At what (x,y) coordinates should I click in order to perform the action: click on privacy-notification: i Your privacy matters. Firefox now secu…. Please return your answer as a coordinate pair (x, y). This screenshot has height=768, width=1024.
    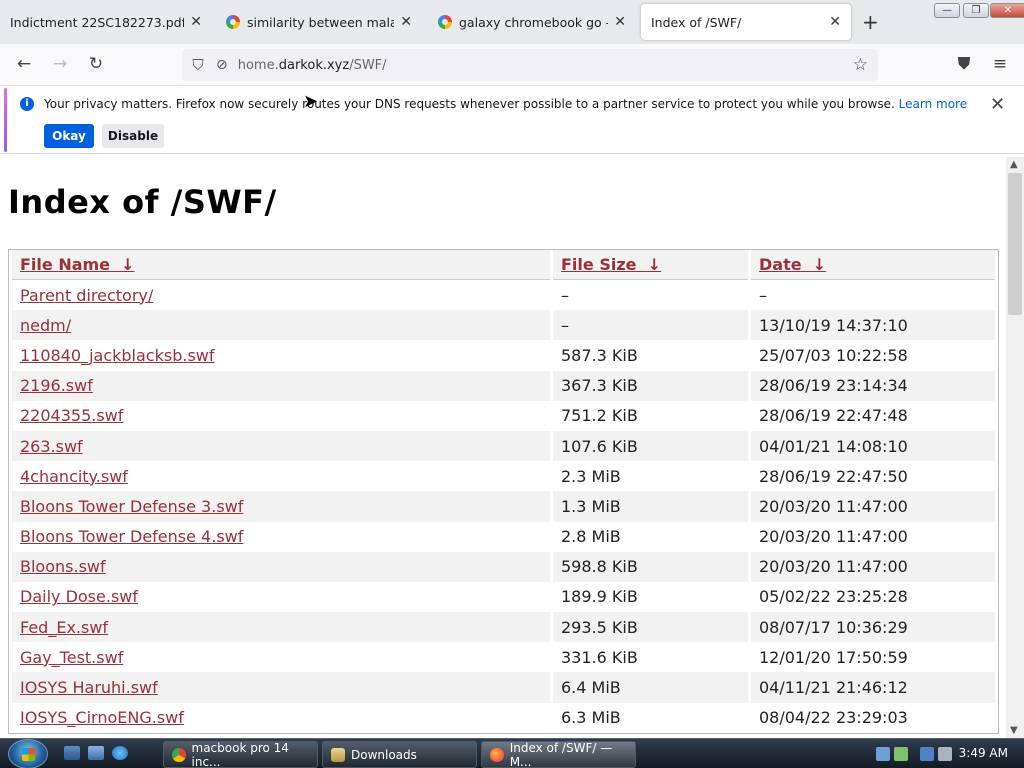
    Looking at the image, I should click on (512, 120).